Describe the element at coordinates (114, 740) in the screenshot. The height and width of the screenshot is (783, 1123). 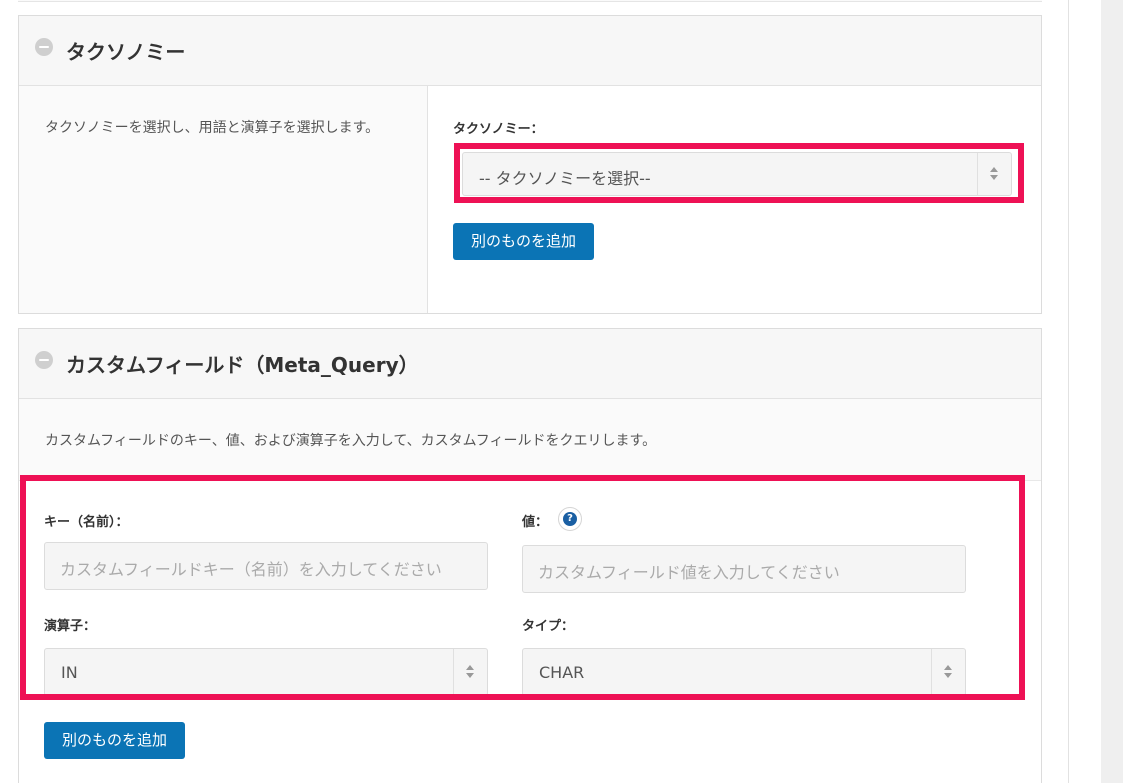
I see `custom-field-add-button: 別のものを追加` at that location.